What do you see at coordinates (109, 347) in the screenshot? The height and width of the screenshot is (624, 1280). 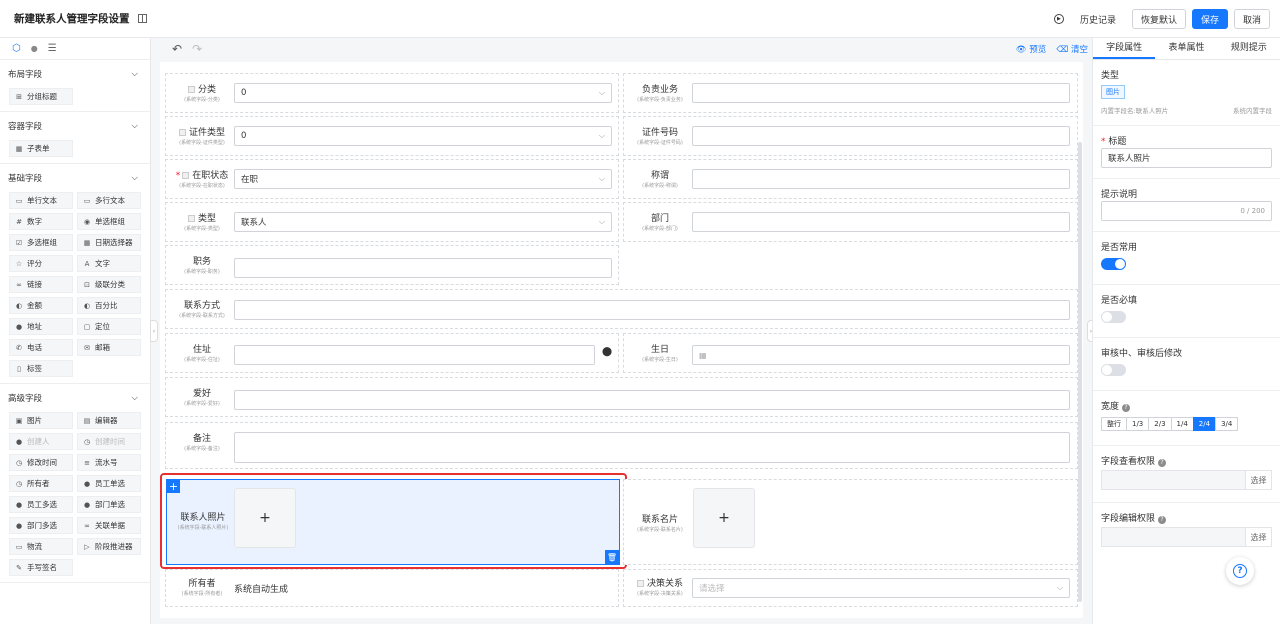 I see `palette-item: ✉ 邮箱` at bounding box center [109, 347].